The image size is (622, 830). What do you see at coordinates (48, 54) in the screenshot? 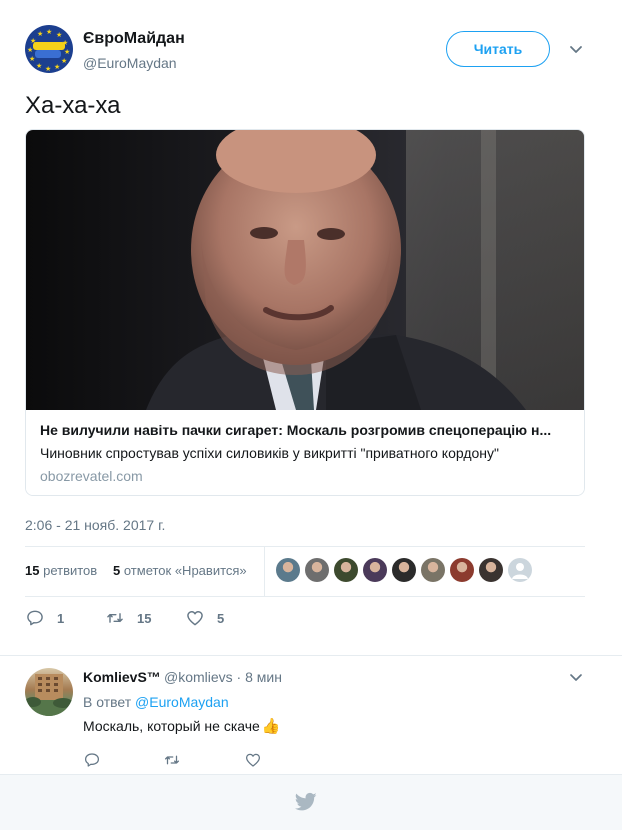
I see `flag-blue-stripe` at bounding box center [48, 54].